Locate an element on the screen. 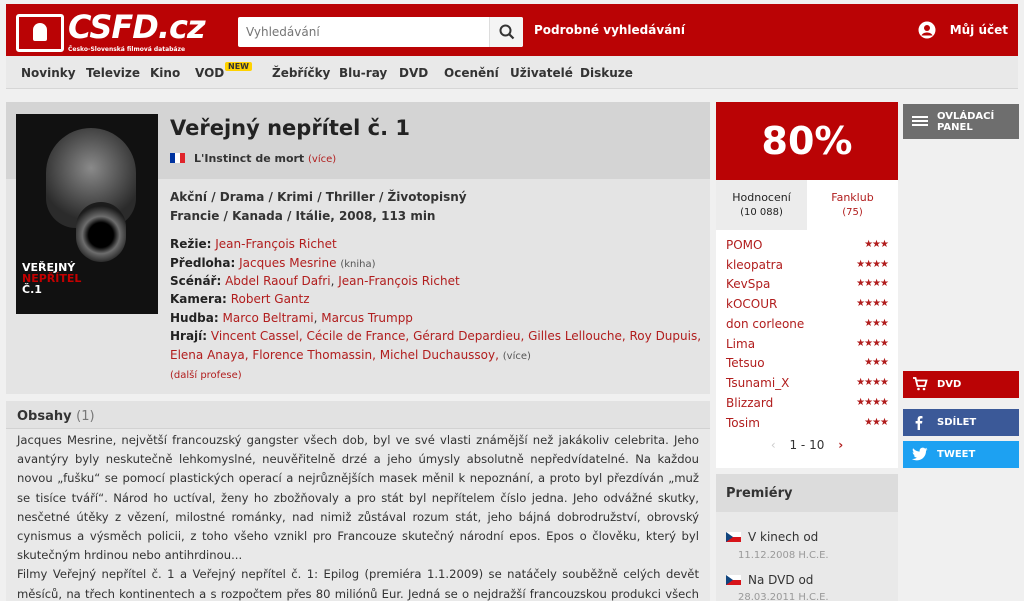 This screenshot has width=1024, height=601. cart-icon is located at coordinates (920, 384).